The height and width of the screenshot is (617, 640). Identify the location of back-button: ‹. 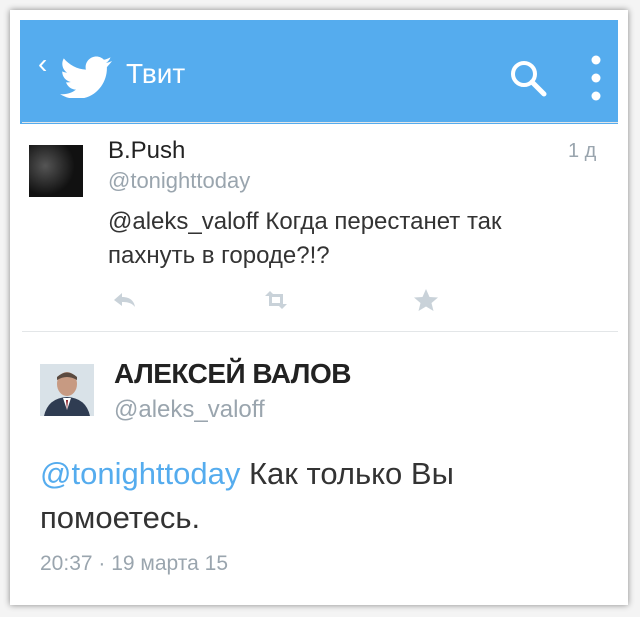
(42, 64).